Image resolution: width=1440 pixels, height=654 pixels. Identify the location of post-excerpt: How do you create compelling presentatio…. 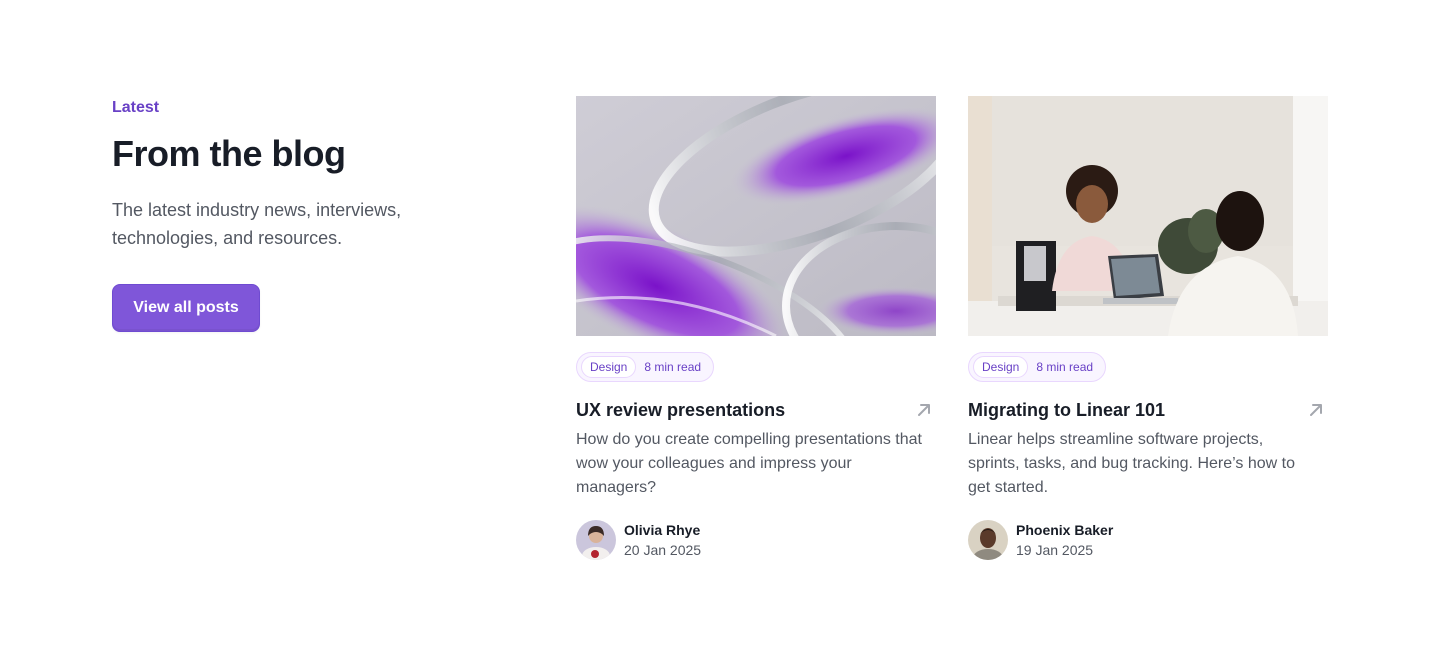
(749, 463).